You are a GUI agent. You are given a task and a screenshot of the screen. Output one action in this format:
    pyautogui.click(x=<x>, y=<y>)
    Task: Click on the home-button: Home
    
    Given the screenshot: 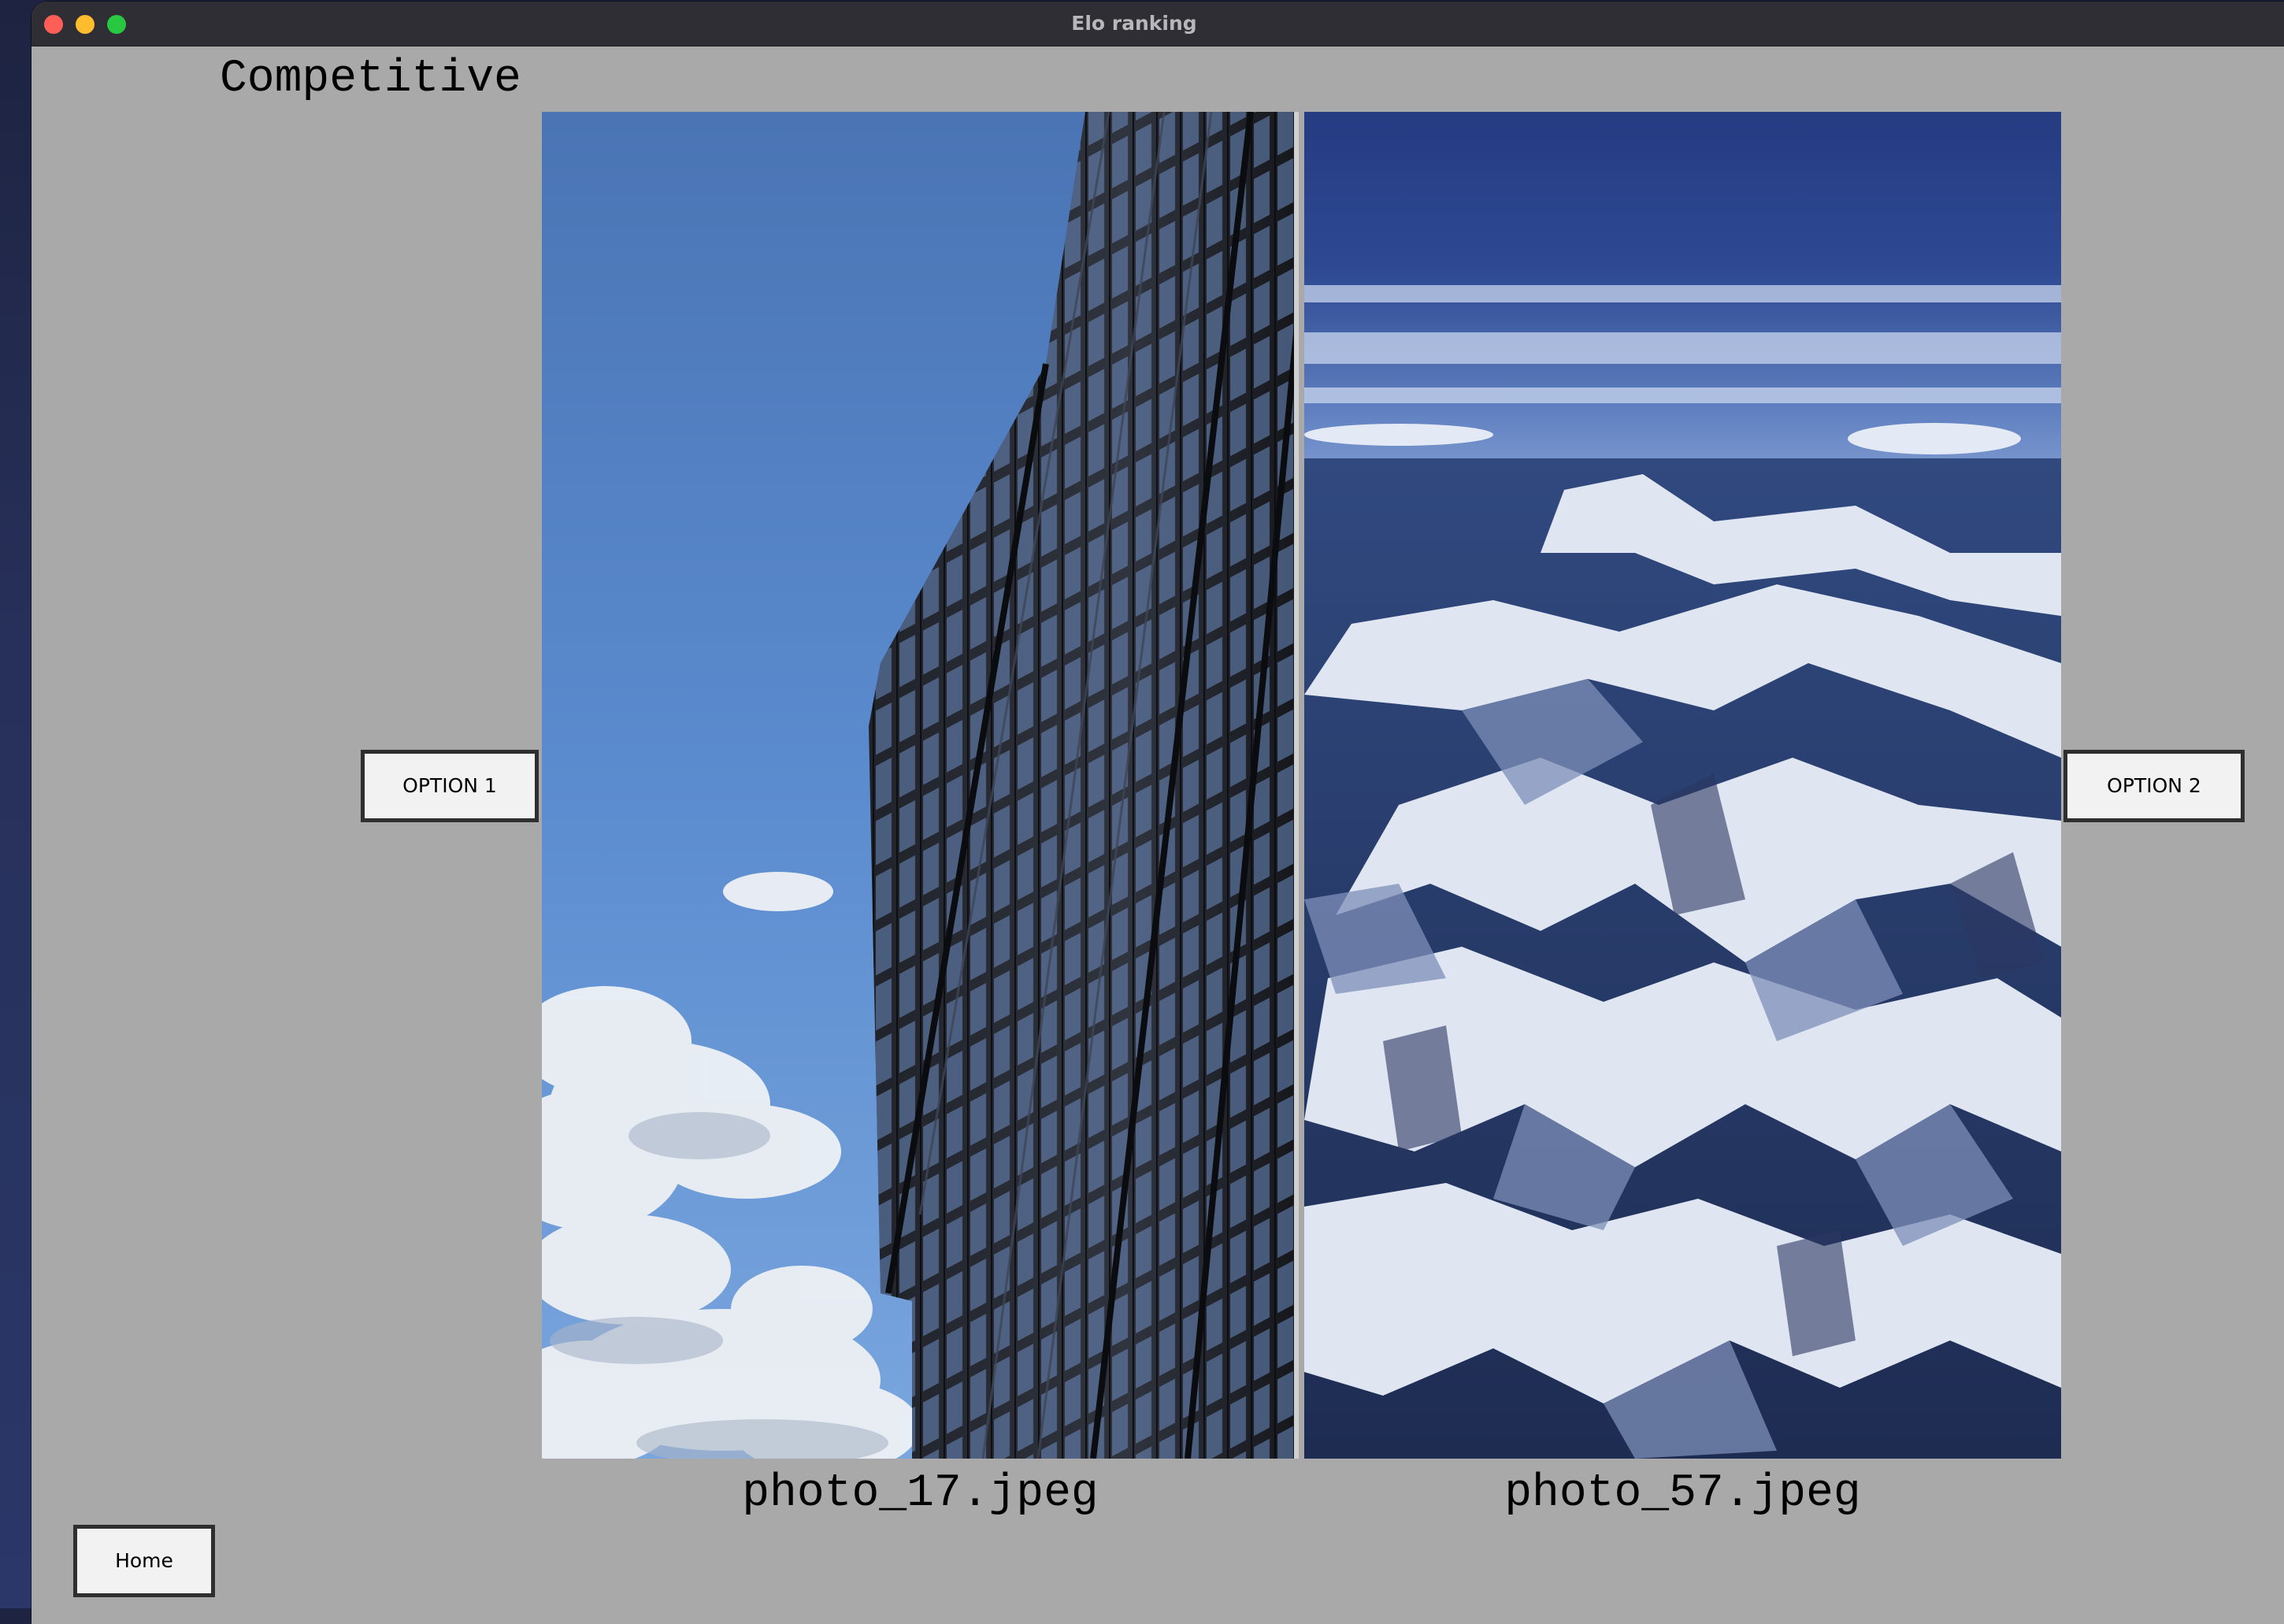 What is the action you would take?
    pyautogui.click(x=144, y=1561)
    